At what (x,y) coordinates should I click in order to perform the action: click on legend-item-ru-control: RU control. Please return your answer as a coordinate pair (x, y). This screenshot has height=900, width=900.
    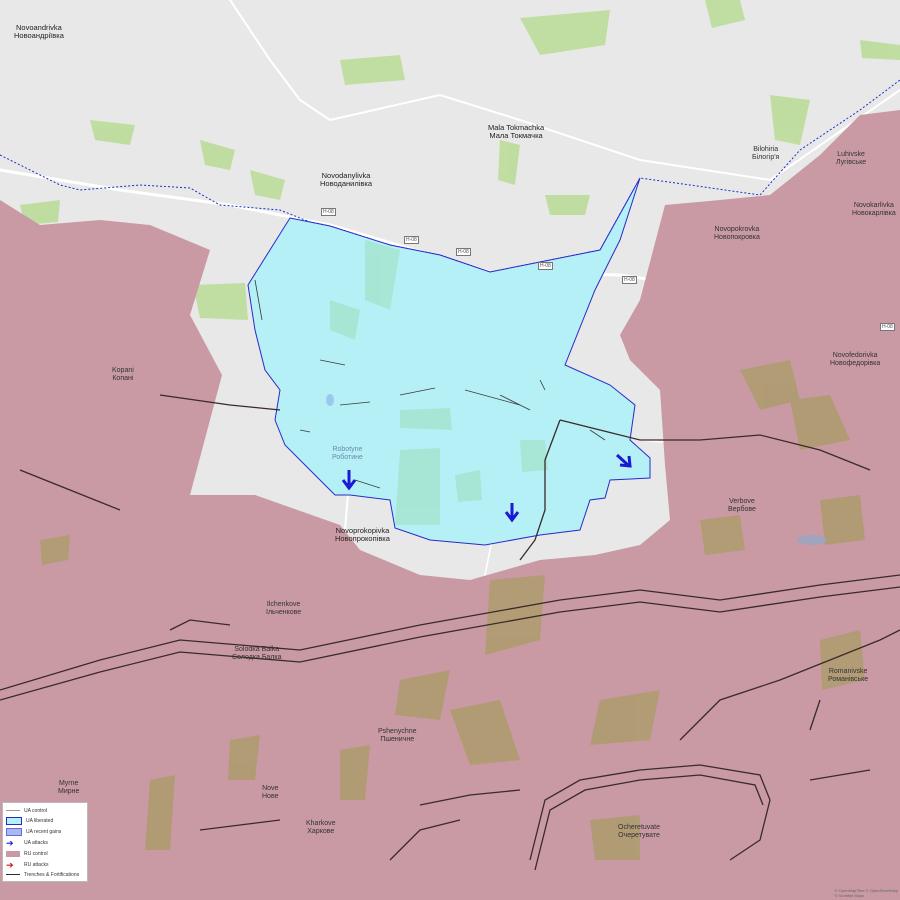
    Looking at the image, I should click on (46, 853).